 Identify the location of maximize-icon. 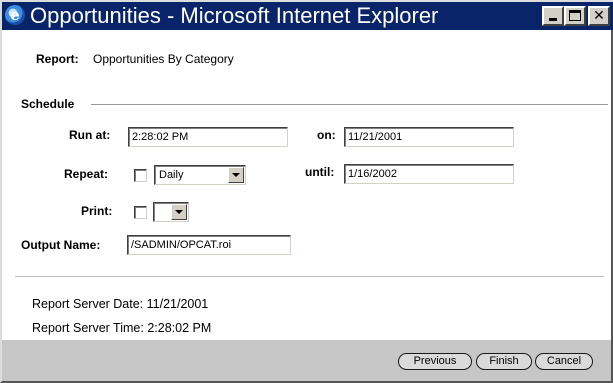
(575, 15).